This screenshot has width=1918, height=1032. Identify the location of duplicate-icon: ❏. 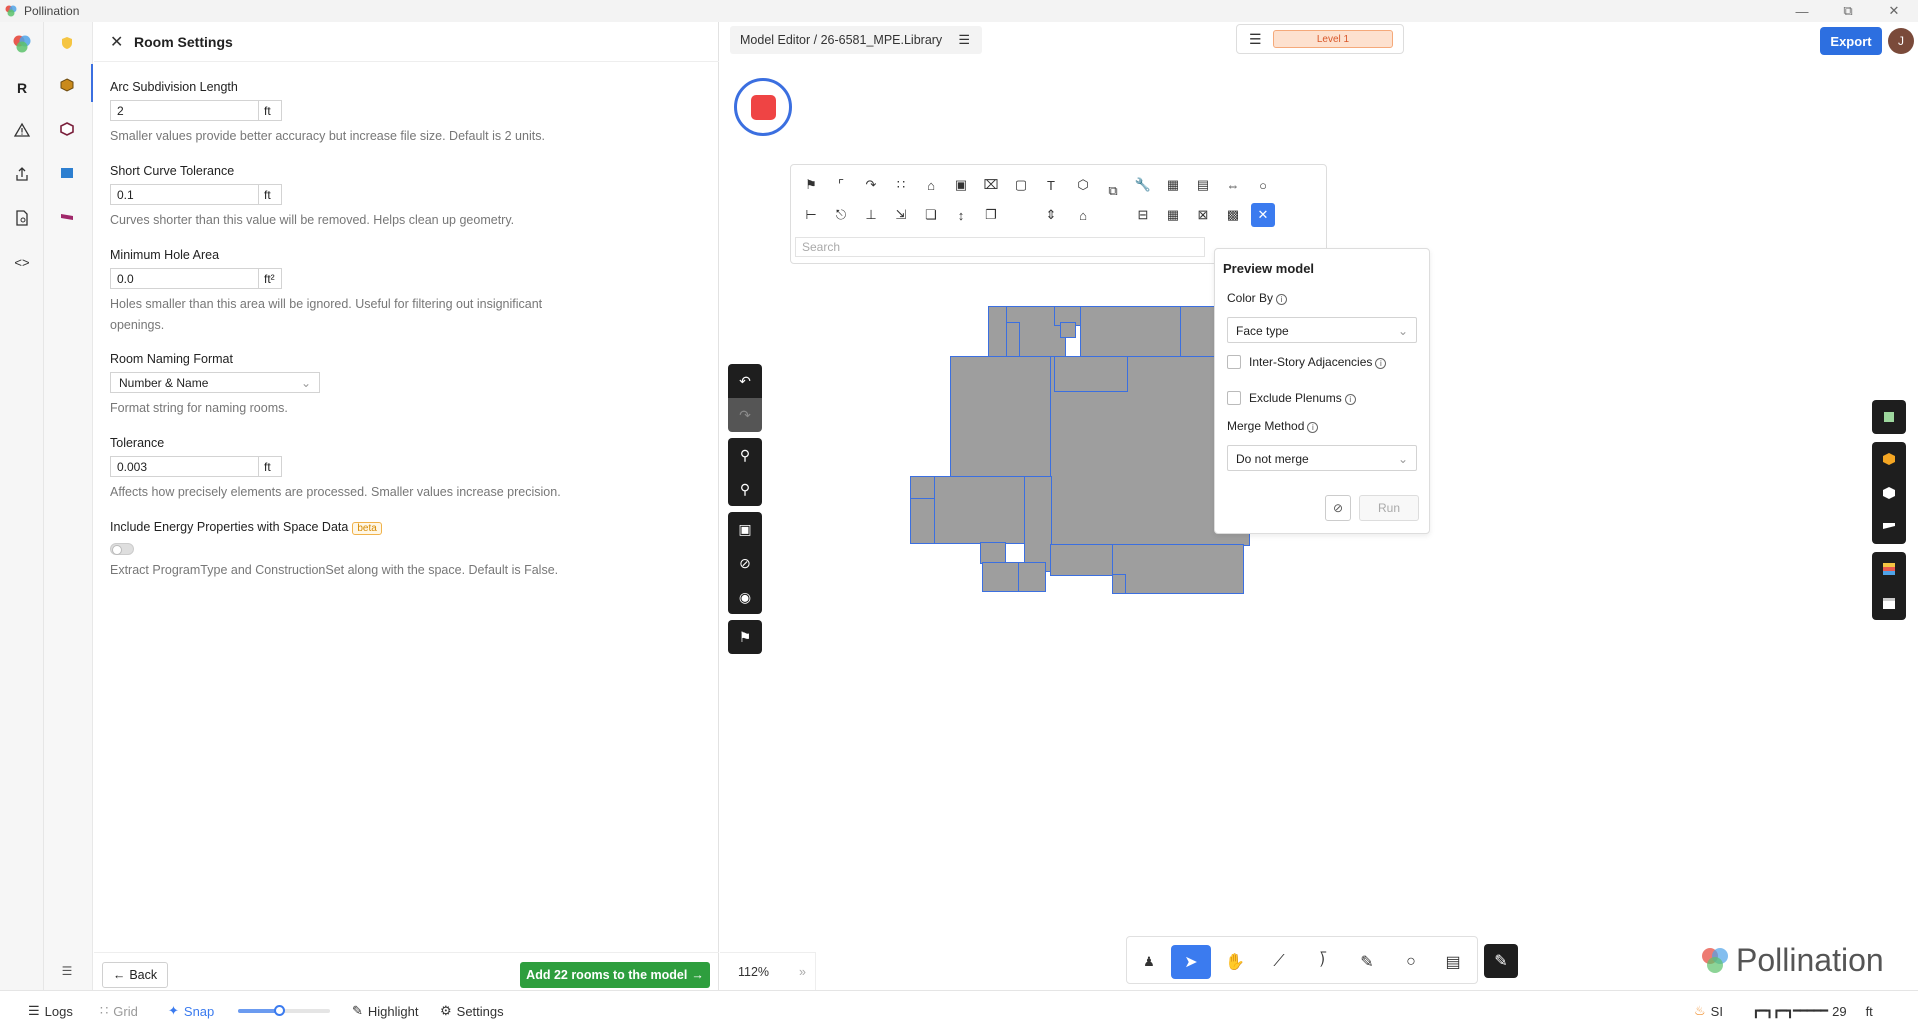
(931, 215).